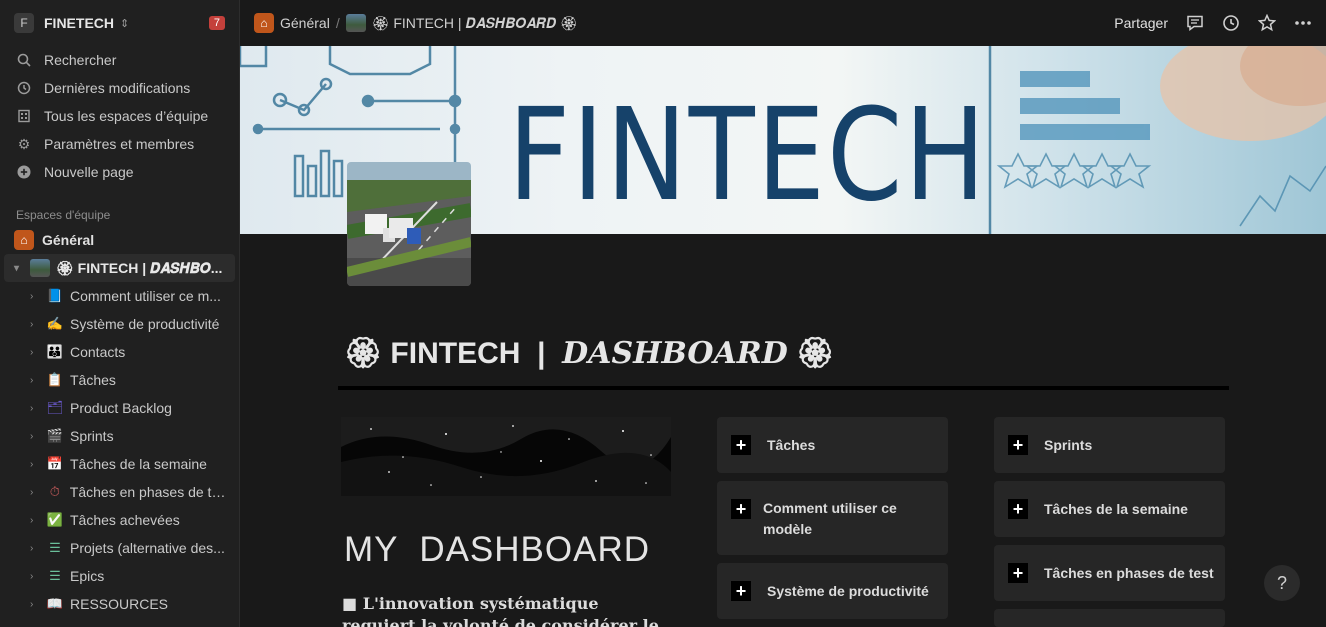 This screenshot has height=627, width=1326. What do you see at coordinates (125, 520) in the screenshot?
I see `sidebar-item-label: Tâches achevées` at bounding box center [125, 520].